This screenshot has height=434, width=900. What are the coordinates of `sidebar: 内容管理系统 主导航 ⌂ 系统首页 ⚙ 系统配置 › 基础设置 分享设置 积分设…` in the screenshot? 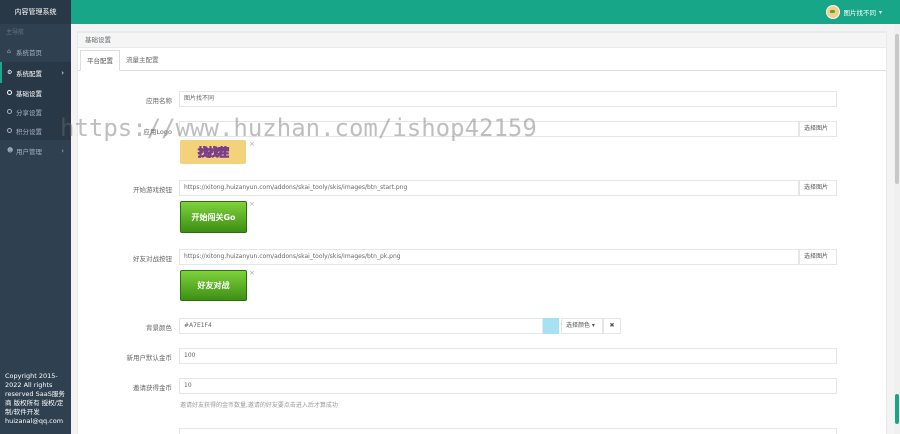 It's located at (35, 217).